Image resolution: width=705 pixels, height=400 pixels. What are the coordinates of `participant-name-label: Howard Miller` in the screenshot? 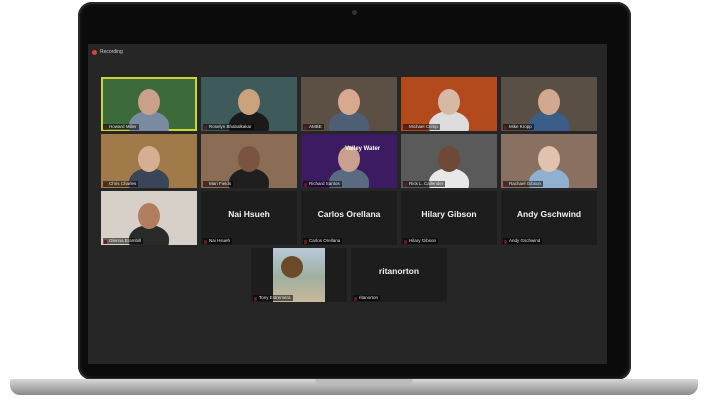 It's located at (121, 127).